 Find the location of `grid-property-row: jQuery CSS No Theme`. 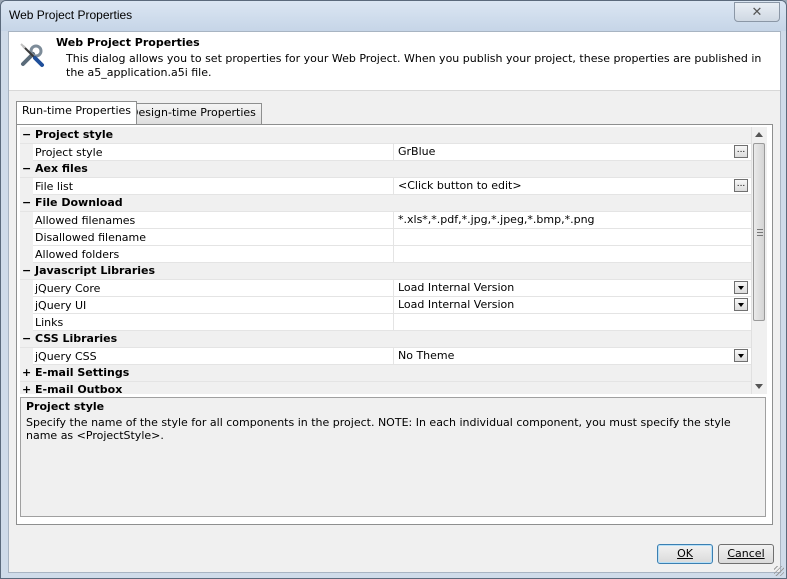

grid-property-row: jQuery CSS No Theme is located at coordinates (385, 356).